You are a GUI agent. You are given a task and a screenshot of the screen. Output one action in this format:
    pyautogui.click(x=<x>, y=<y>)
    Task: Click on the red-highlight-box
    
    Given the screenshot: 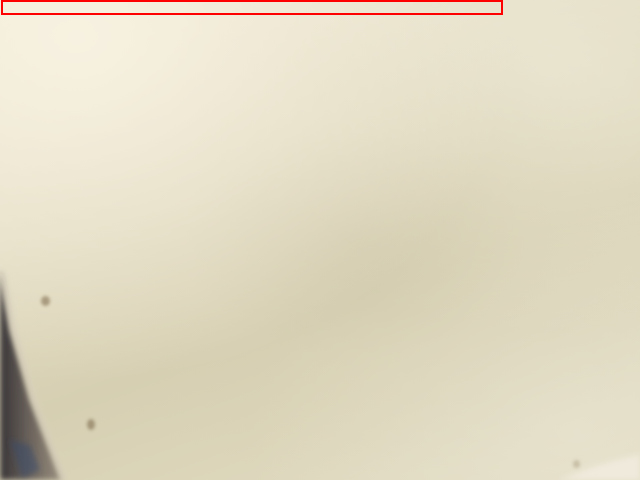 What is the action you would take?
    pyautogui.click(x=252, y=7)
    